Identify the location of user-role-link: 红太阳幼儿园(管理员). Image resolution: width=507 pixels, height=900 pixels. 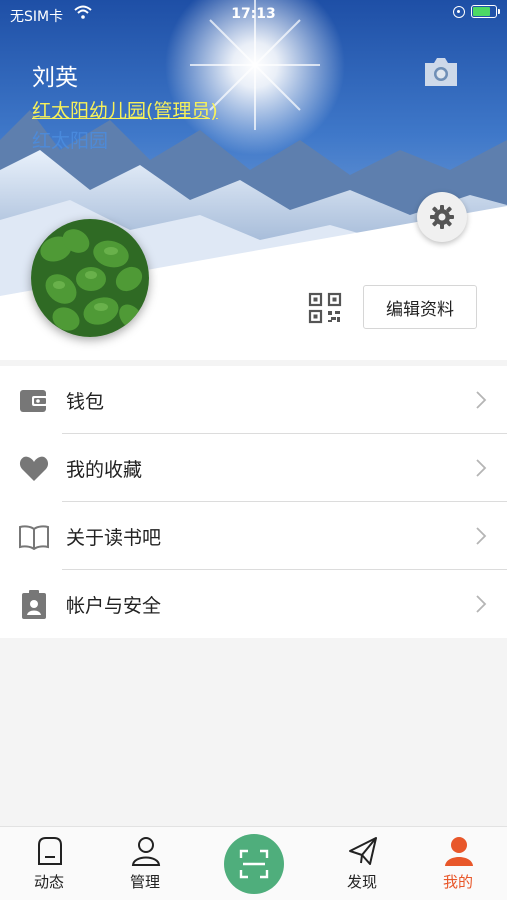
(125, 109).